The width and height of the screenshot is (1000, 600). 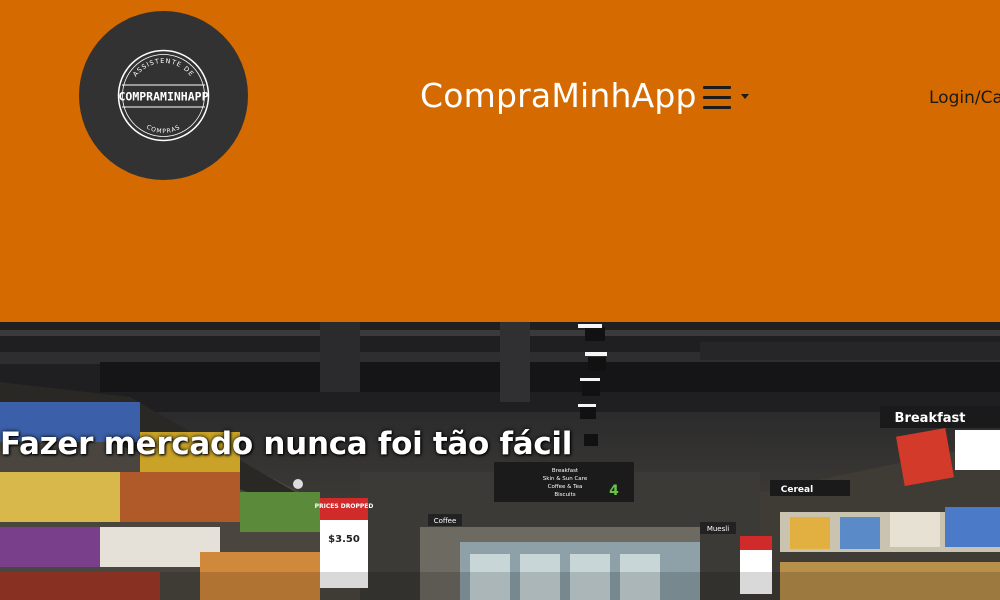 I want to click on logo-badge-icon: ASSISTENTE DE COMPRAMINHAPP COMPRAS, so click(x=163, y=95).